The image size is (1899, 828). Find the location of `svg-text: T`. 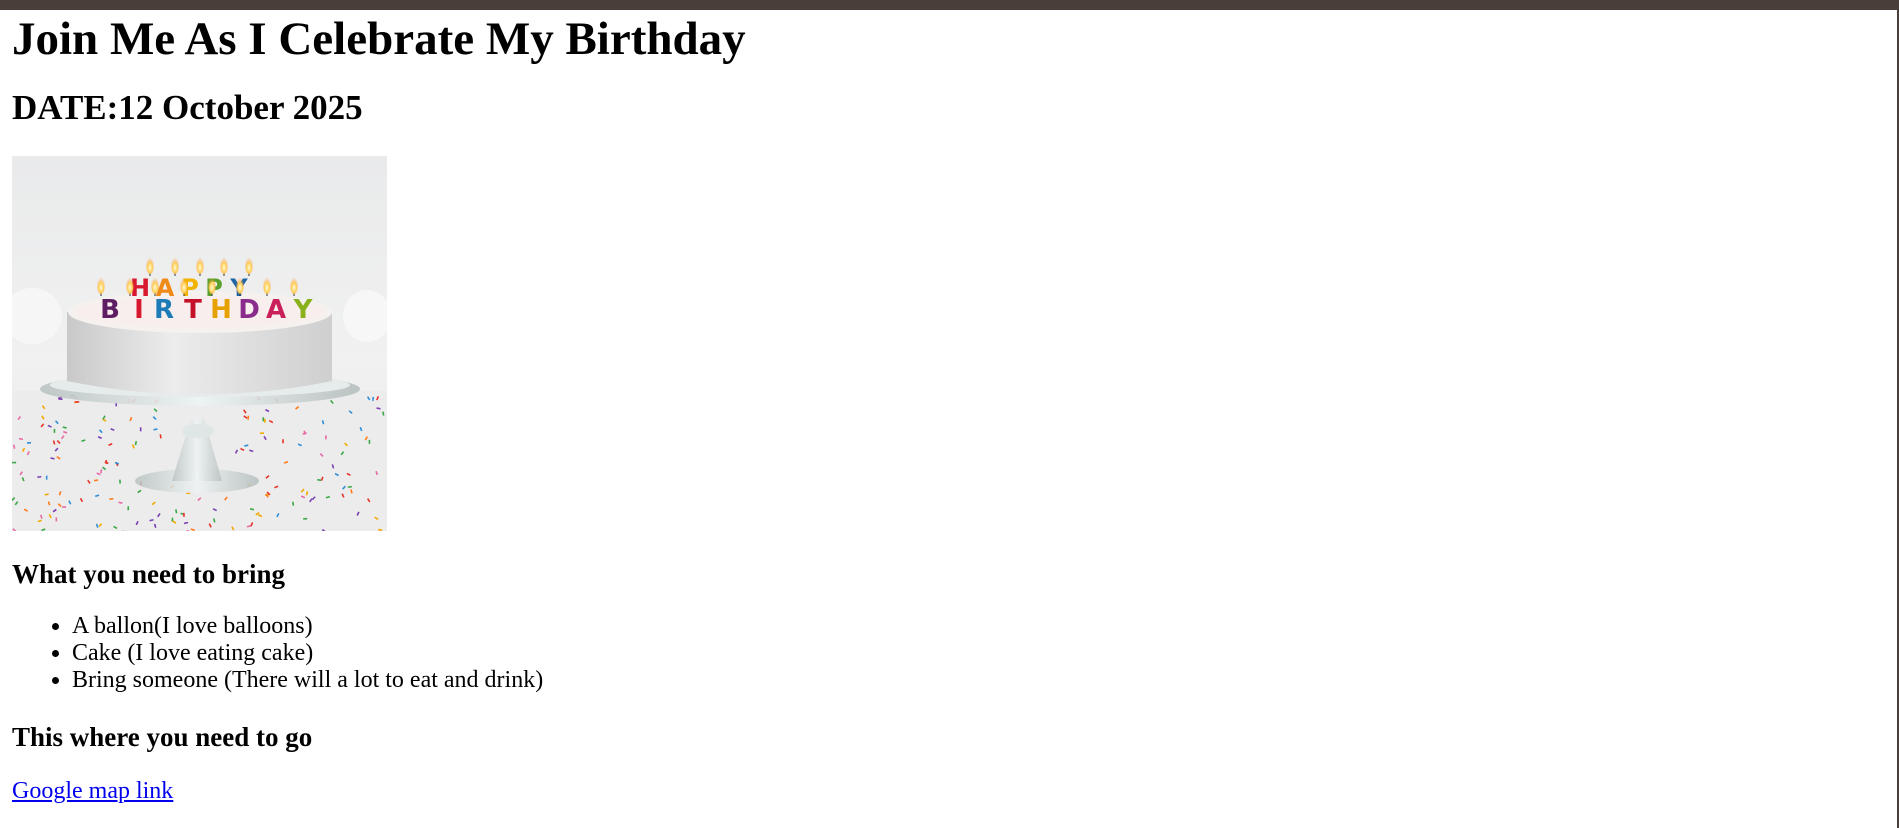

svg-text: T is located at coordinates (193, 310).